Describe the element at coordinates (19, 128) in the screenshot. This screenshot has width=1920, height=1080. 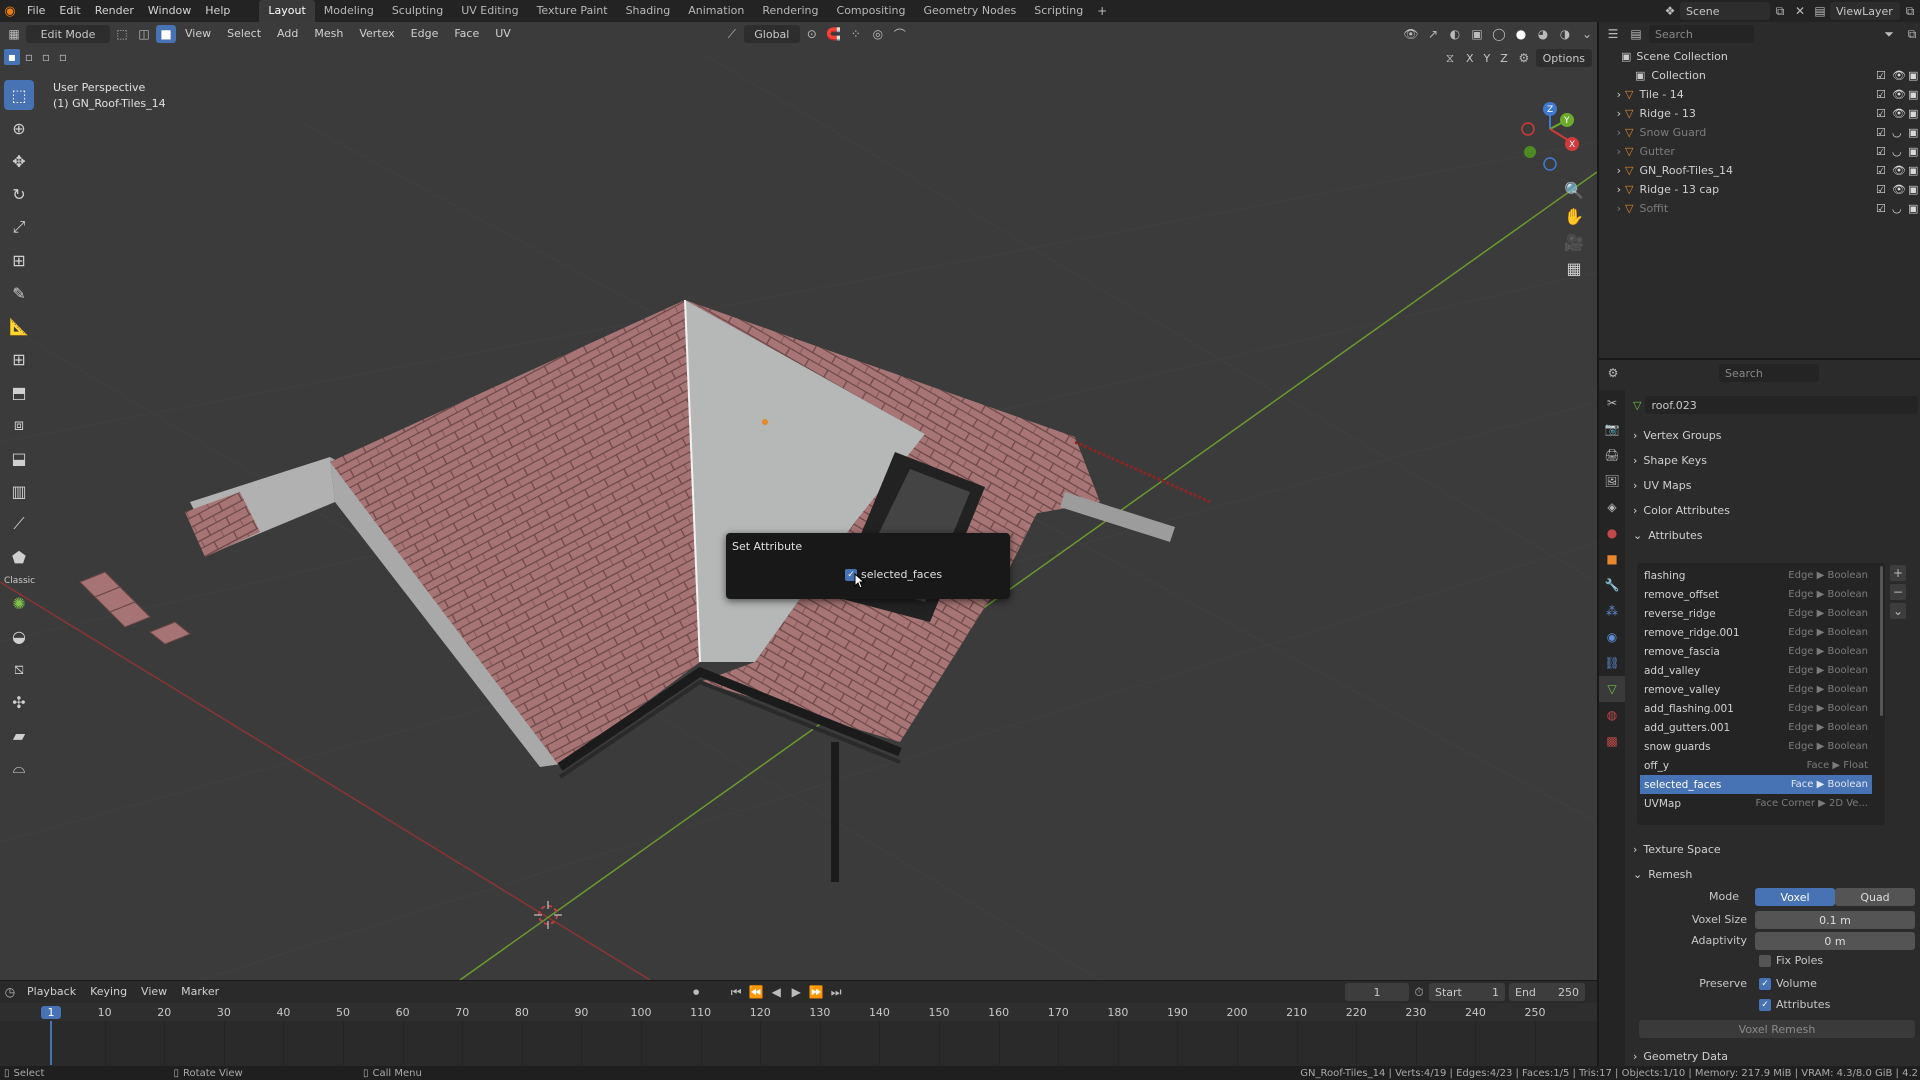
I see `cursor-tool-icon: ⊕` at that location.